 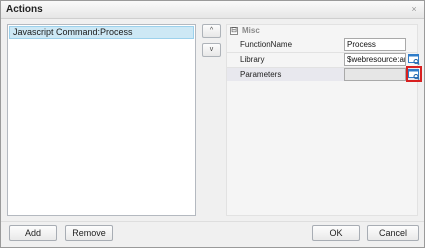 What do you see at coordinates (324, 74) in the screenshot?
I see `property-row-parameters: Parameters` at bounding box center [324, 74].